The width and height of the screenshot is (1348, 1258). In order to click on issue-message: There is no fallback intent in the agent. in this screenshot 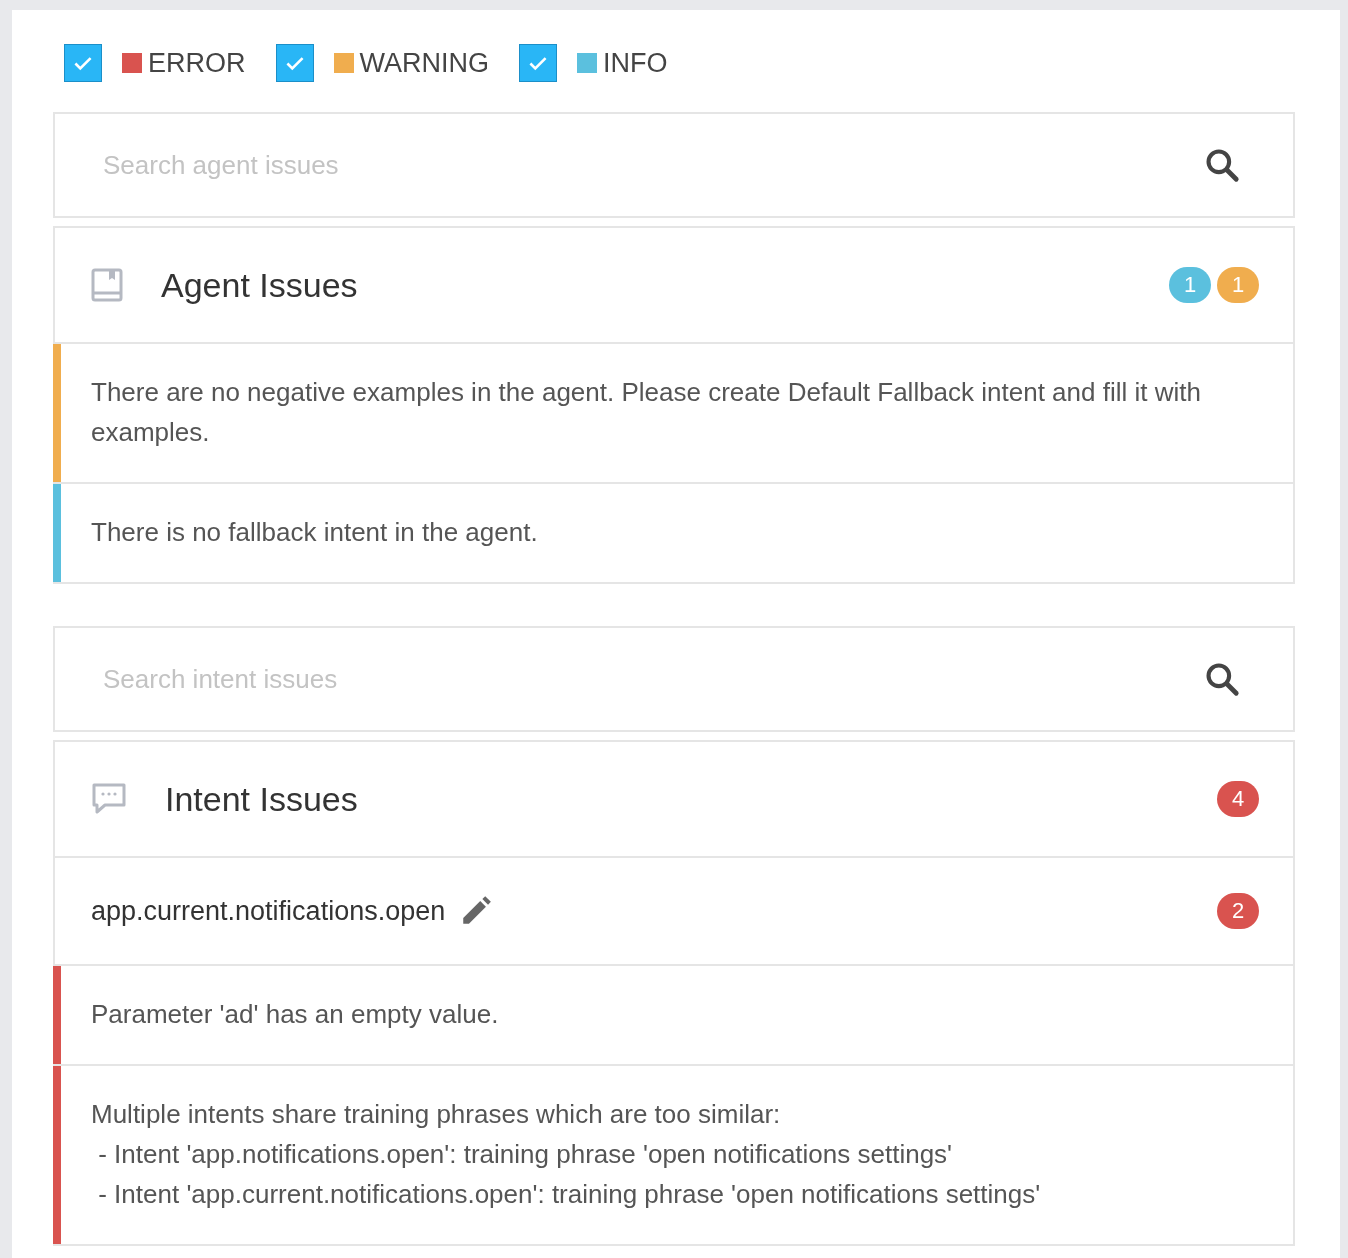, I will do `click(314, 532)`.